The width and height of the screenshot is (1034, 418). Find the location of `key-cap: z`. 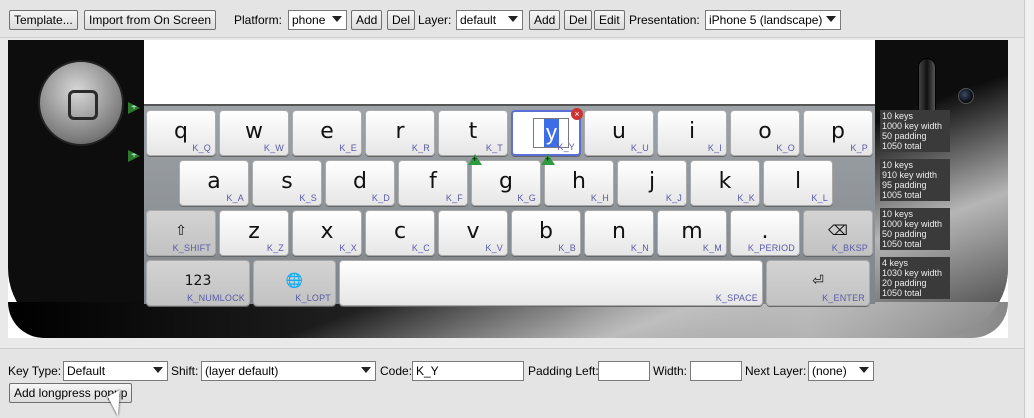

key-cap: z is located at coordinates (254, 231).